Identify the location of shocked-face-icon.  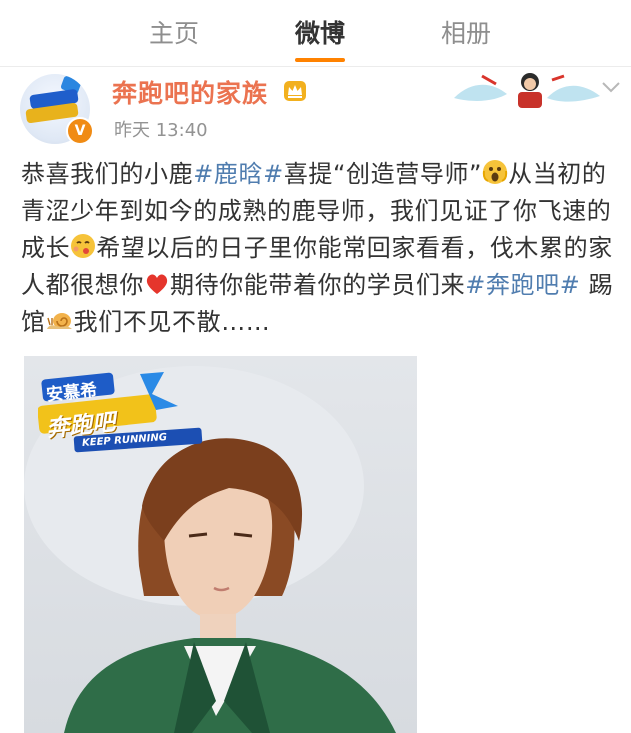
(495, 172).